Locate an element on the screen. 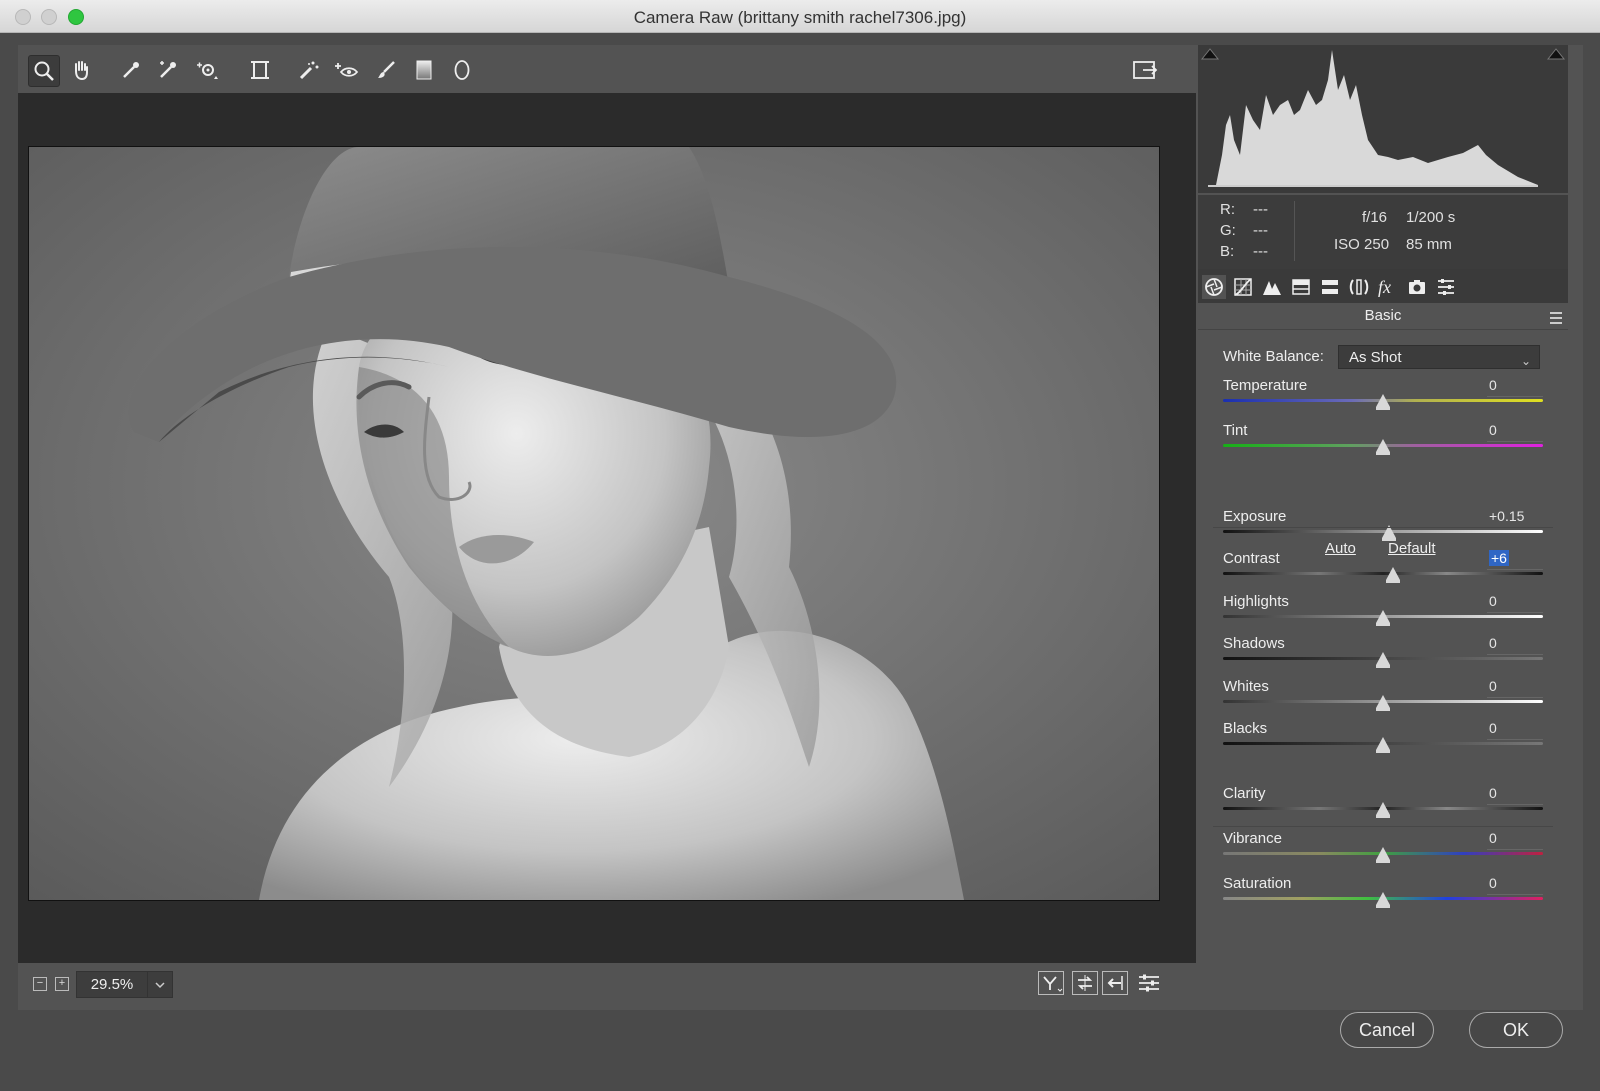 The width and height of the screenshot is (1600, 1091). camera-icon is located at coordinates (1417, 287).